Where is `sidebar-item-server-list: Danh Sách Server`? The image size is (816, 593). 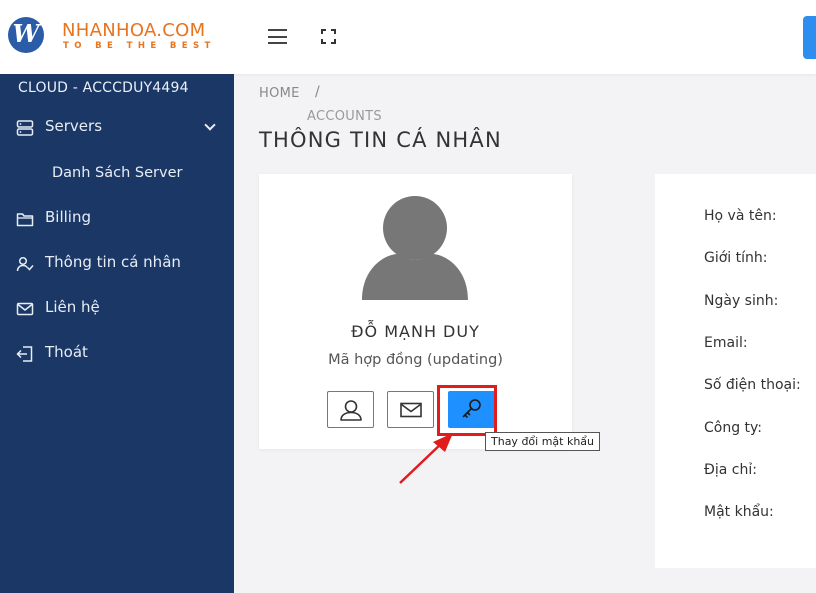
sidebar-item-server-list: Danh Sách Server is located at coordinates (117, 173).